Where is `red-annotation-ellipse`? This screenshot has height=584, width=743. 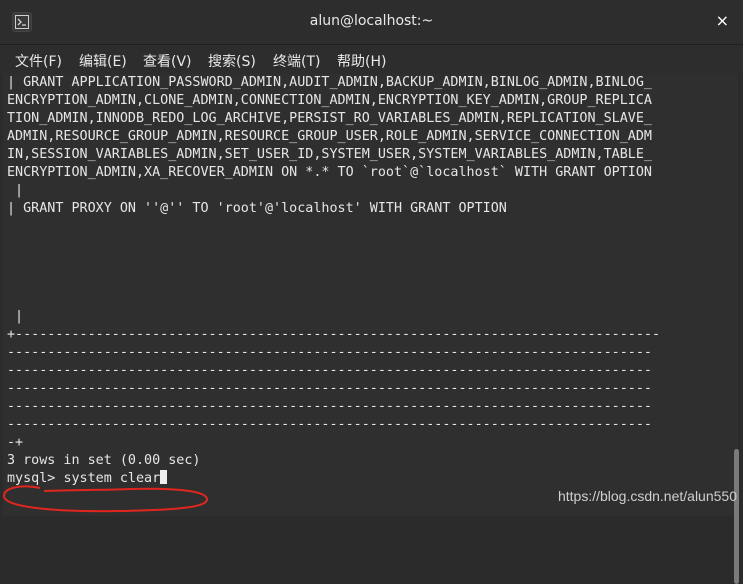
red-annotation-ellipse is located at coordinates (105, 499).